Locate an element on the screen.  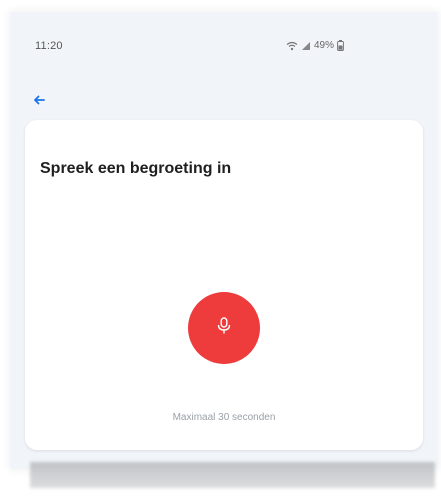
max-duration-hint: Maximaal 30 seconden is located at coordinates (224, 417).